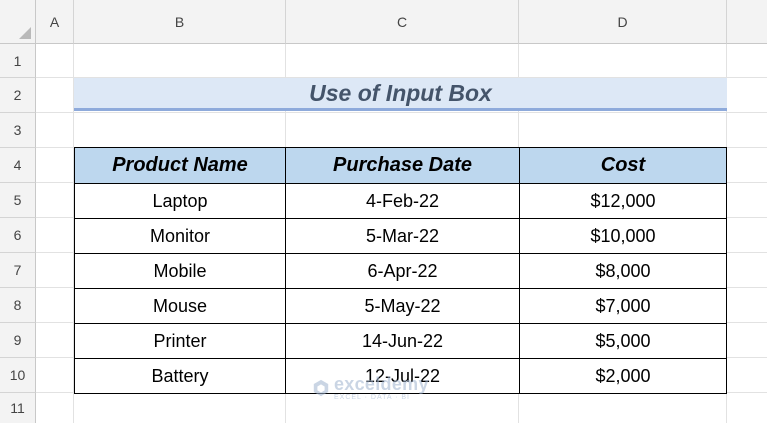 The image size is (767, 423). What do you see at coordinates (18, 165) in the screenshot?
I see `row-header-4: 4` at bounding box center [18, 165].